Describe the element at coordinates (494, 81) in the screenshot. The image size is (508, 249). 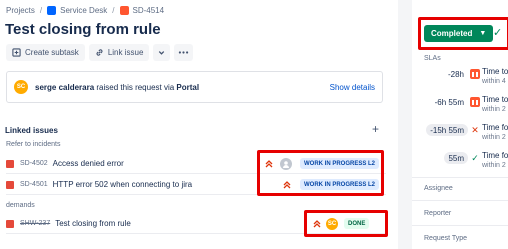
I see `sla-goal: within 4` at that location.